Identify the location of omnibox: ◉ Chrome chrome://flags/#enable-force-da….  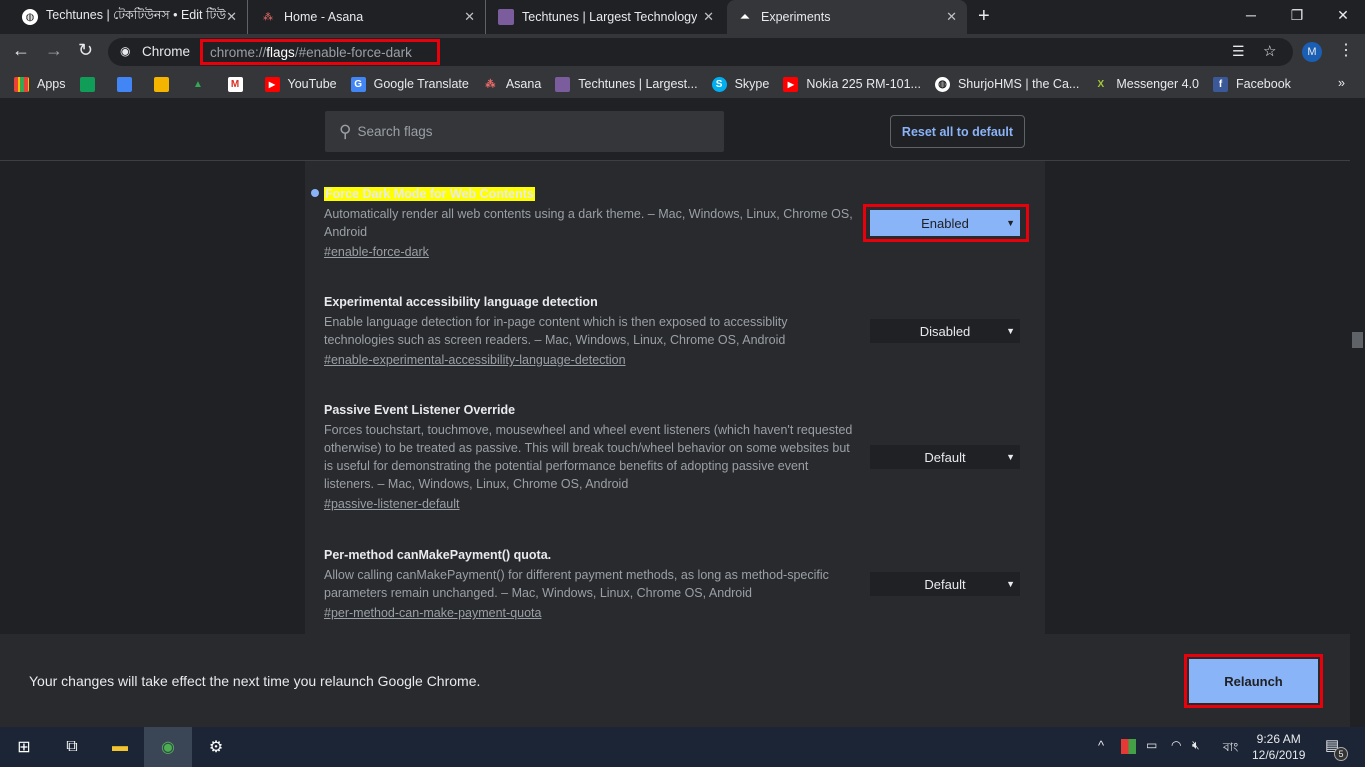
(700, 52).